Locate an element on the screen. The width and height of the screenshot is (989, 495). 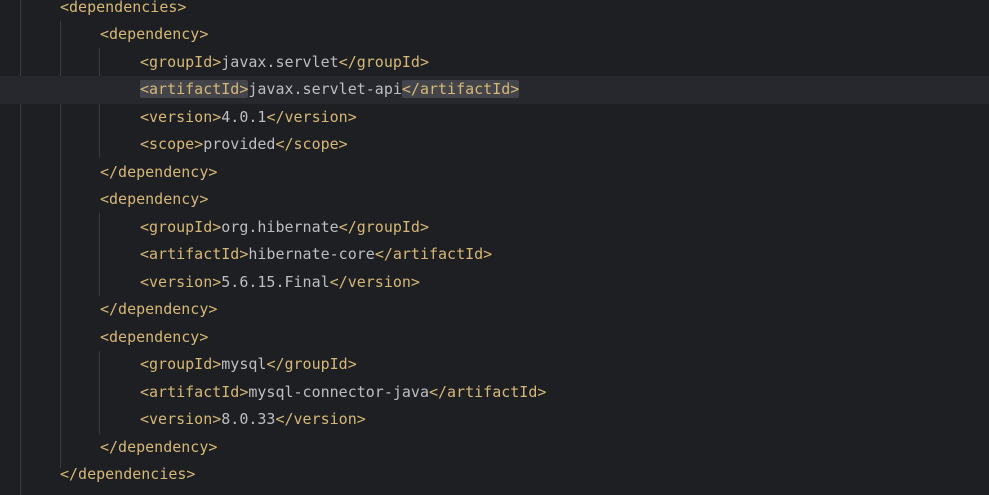
code-content: <artifactId>hibernate-core</artifactId> is located at coordinates (316, 255).